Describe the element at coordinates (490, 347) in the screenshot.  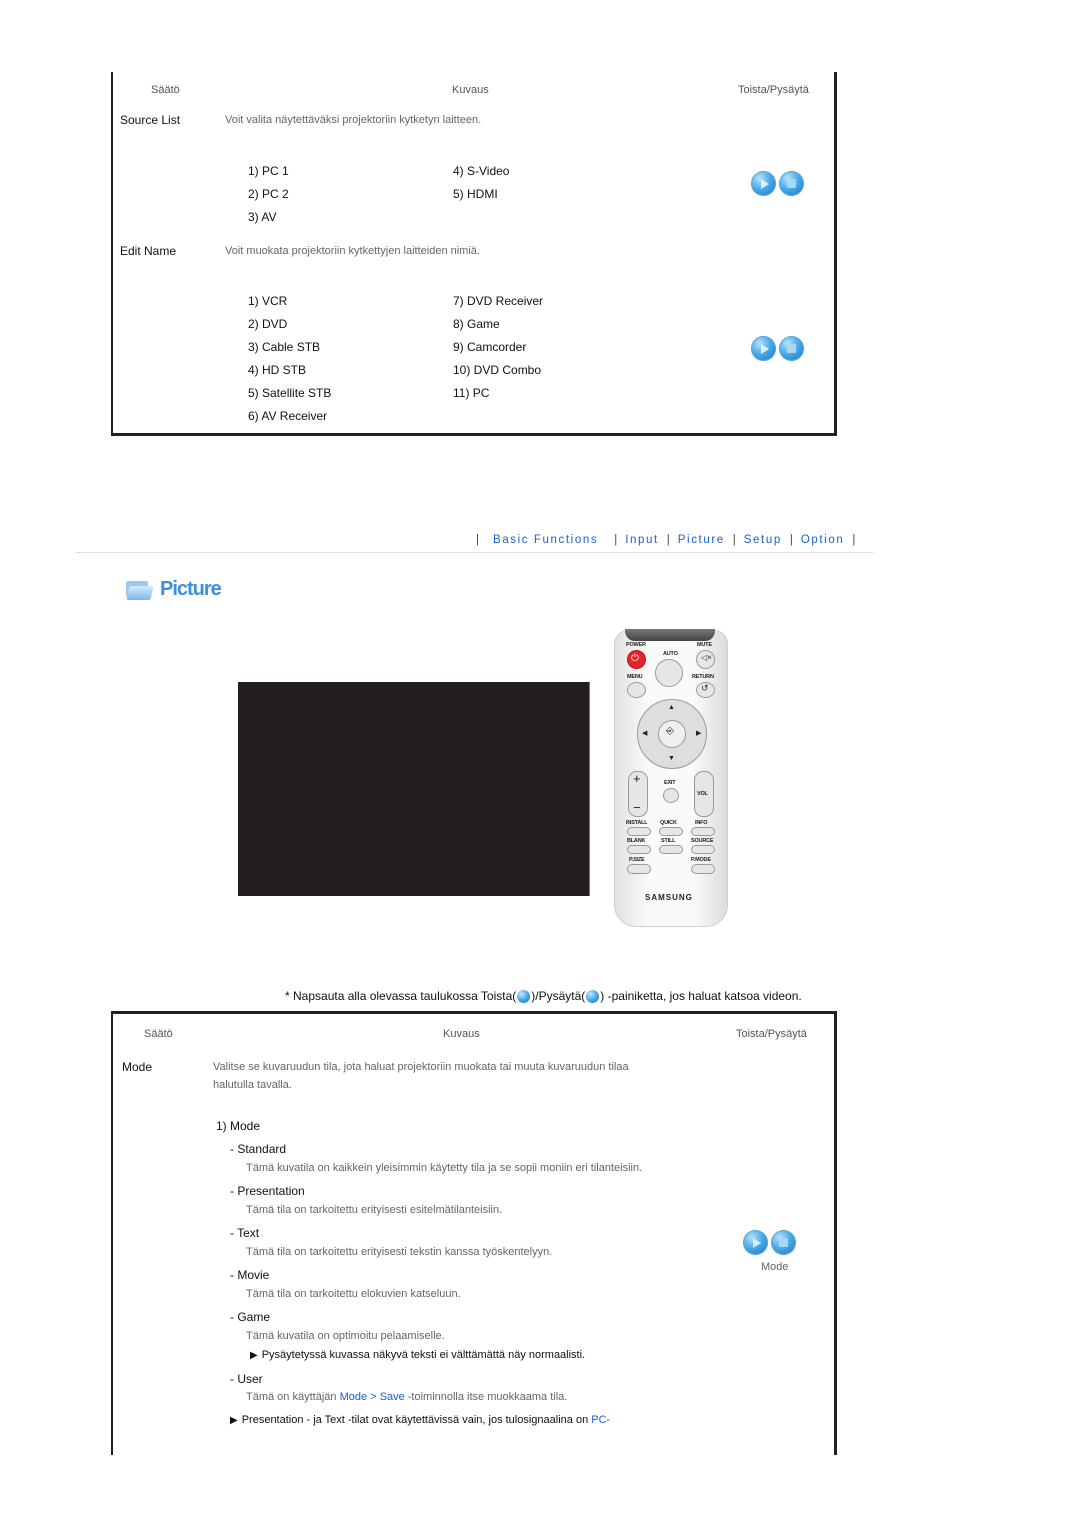
I see `list-item: 9) Camcorder` at that location.